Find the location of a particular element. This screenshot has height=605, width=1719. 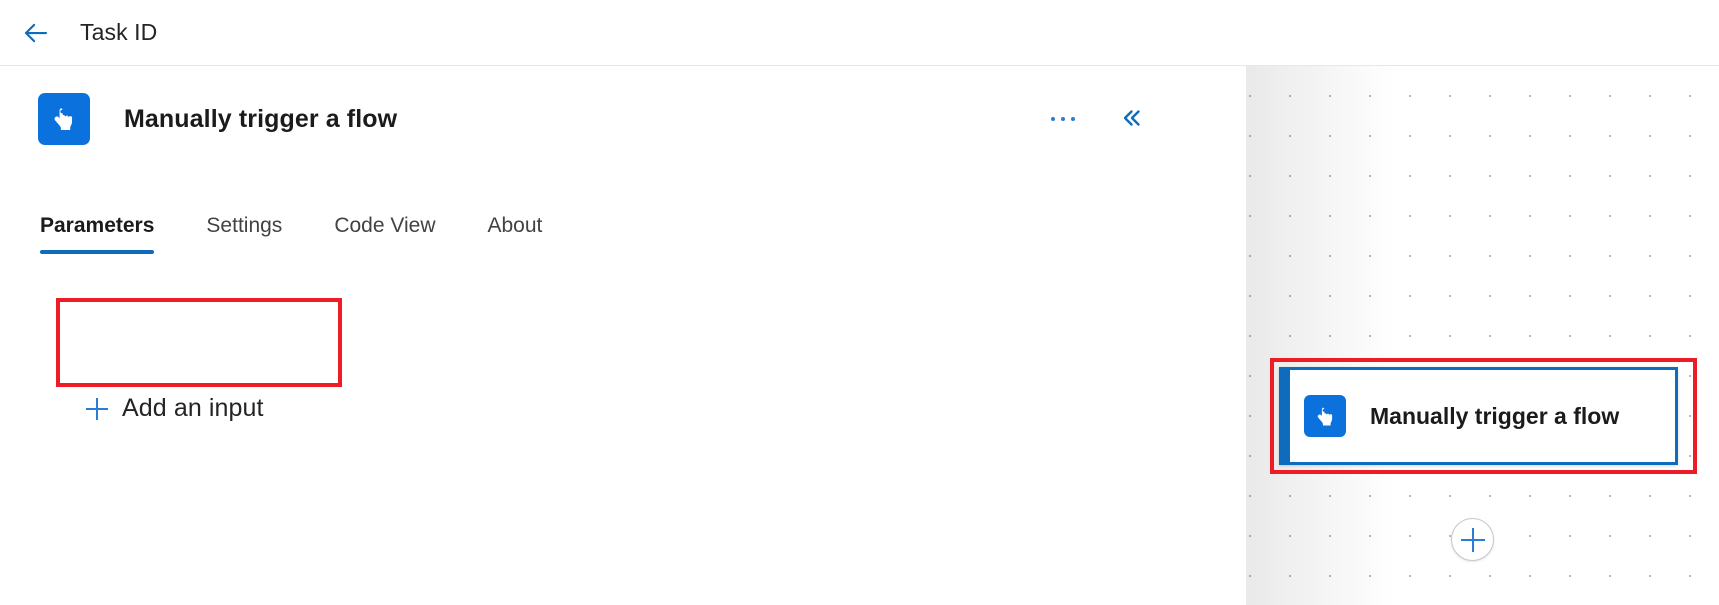

add-step-button is located at coordinates (1472, 539).